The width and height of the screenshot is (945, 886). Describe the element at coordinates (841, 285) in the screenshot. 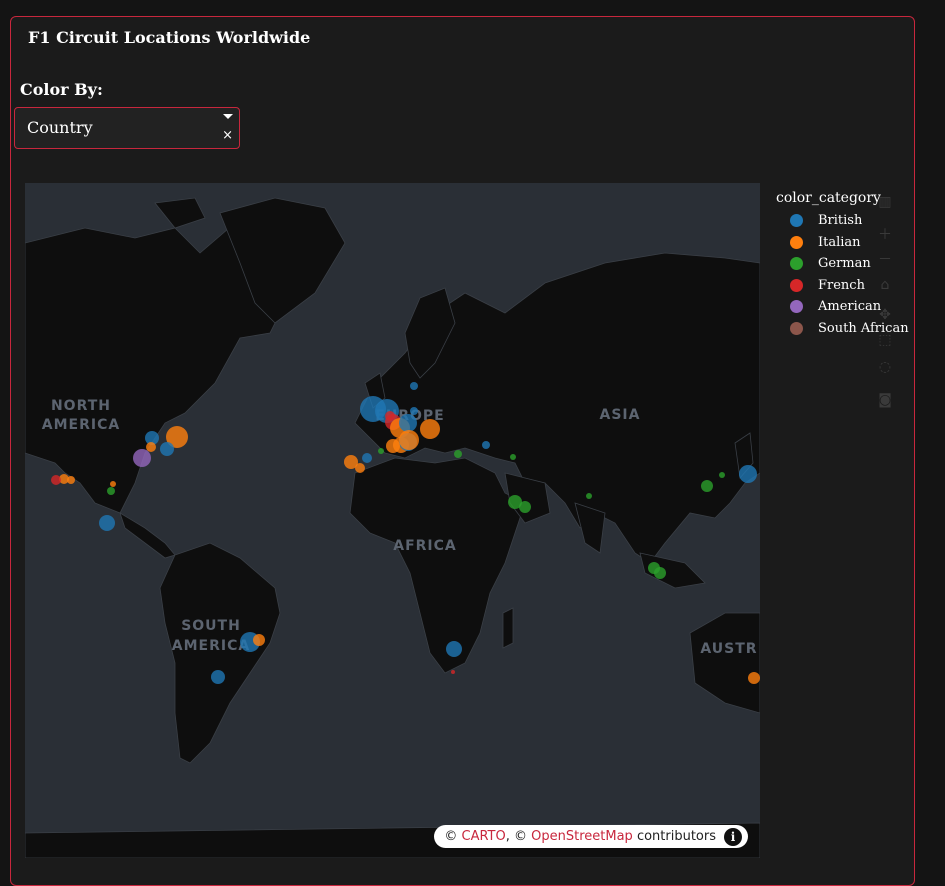

I see `legend-item-label: French` at that location.